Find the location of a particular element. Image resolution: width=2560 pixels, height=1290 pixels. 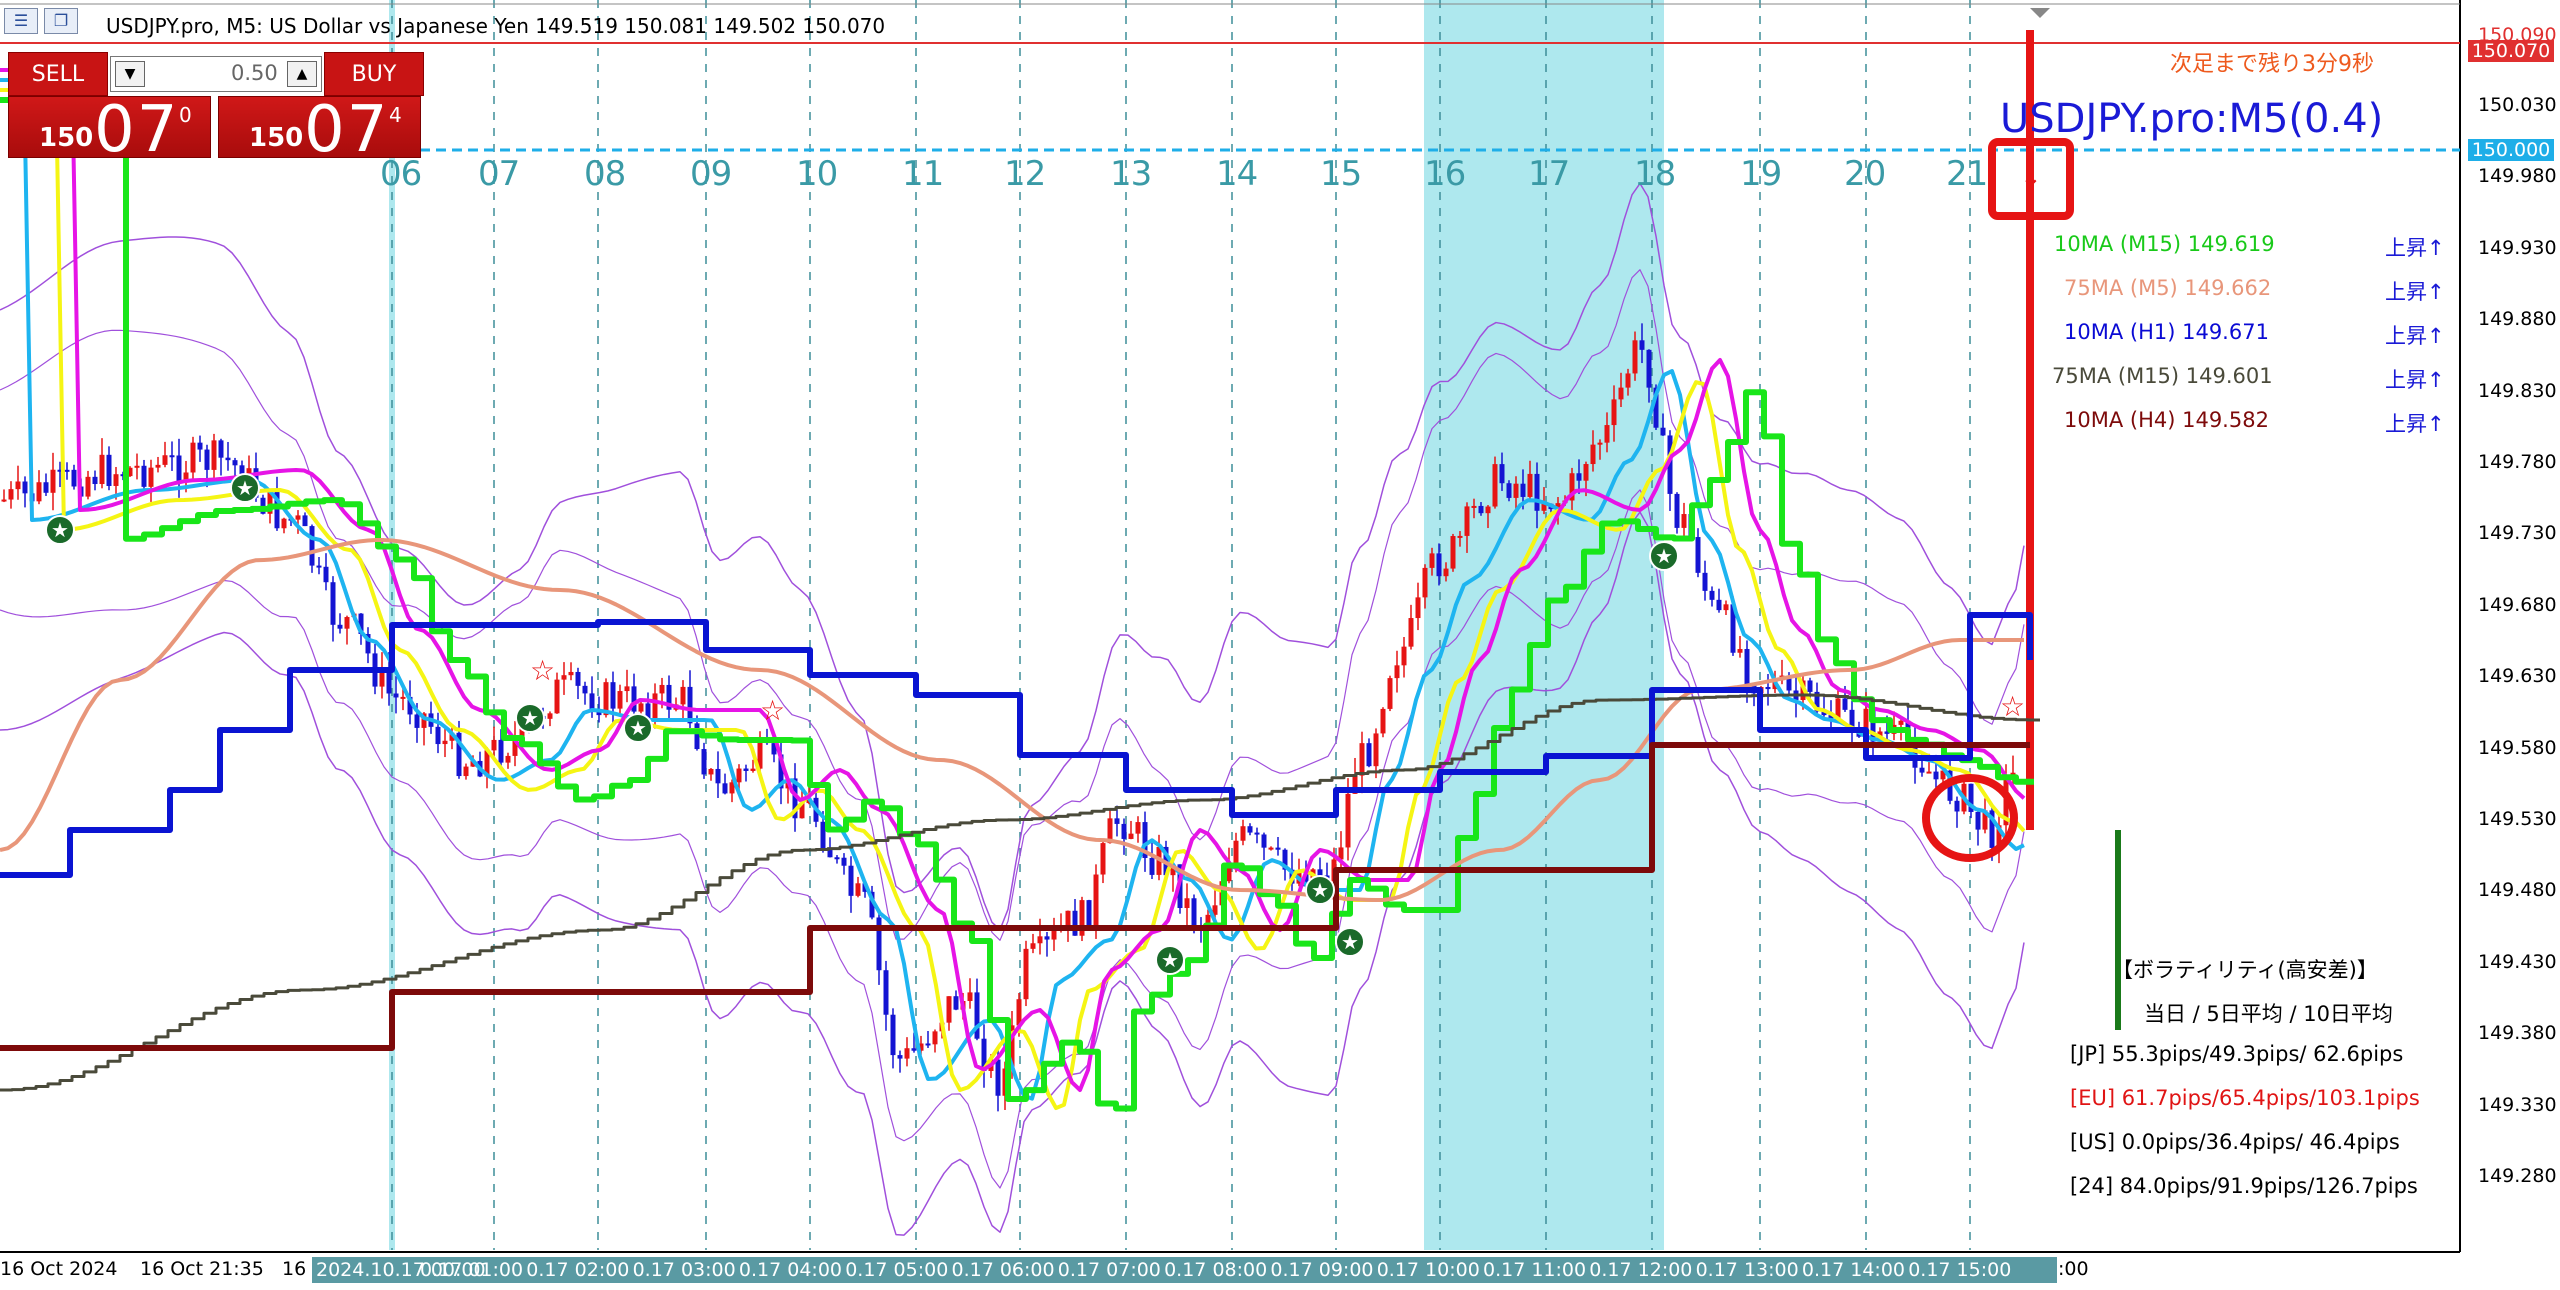

lot-size-value: 0.50 is located at coordinates (254, 73).